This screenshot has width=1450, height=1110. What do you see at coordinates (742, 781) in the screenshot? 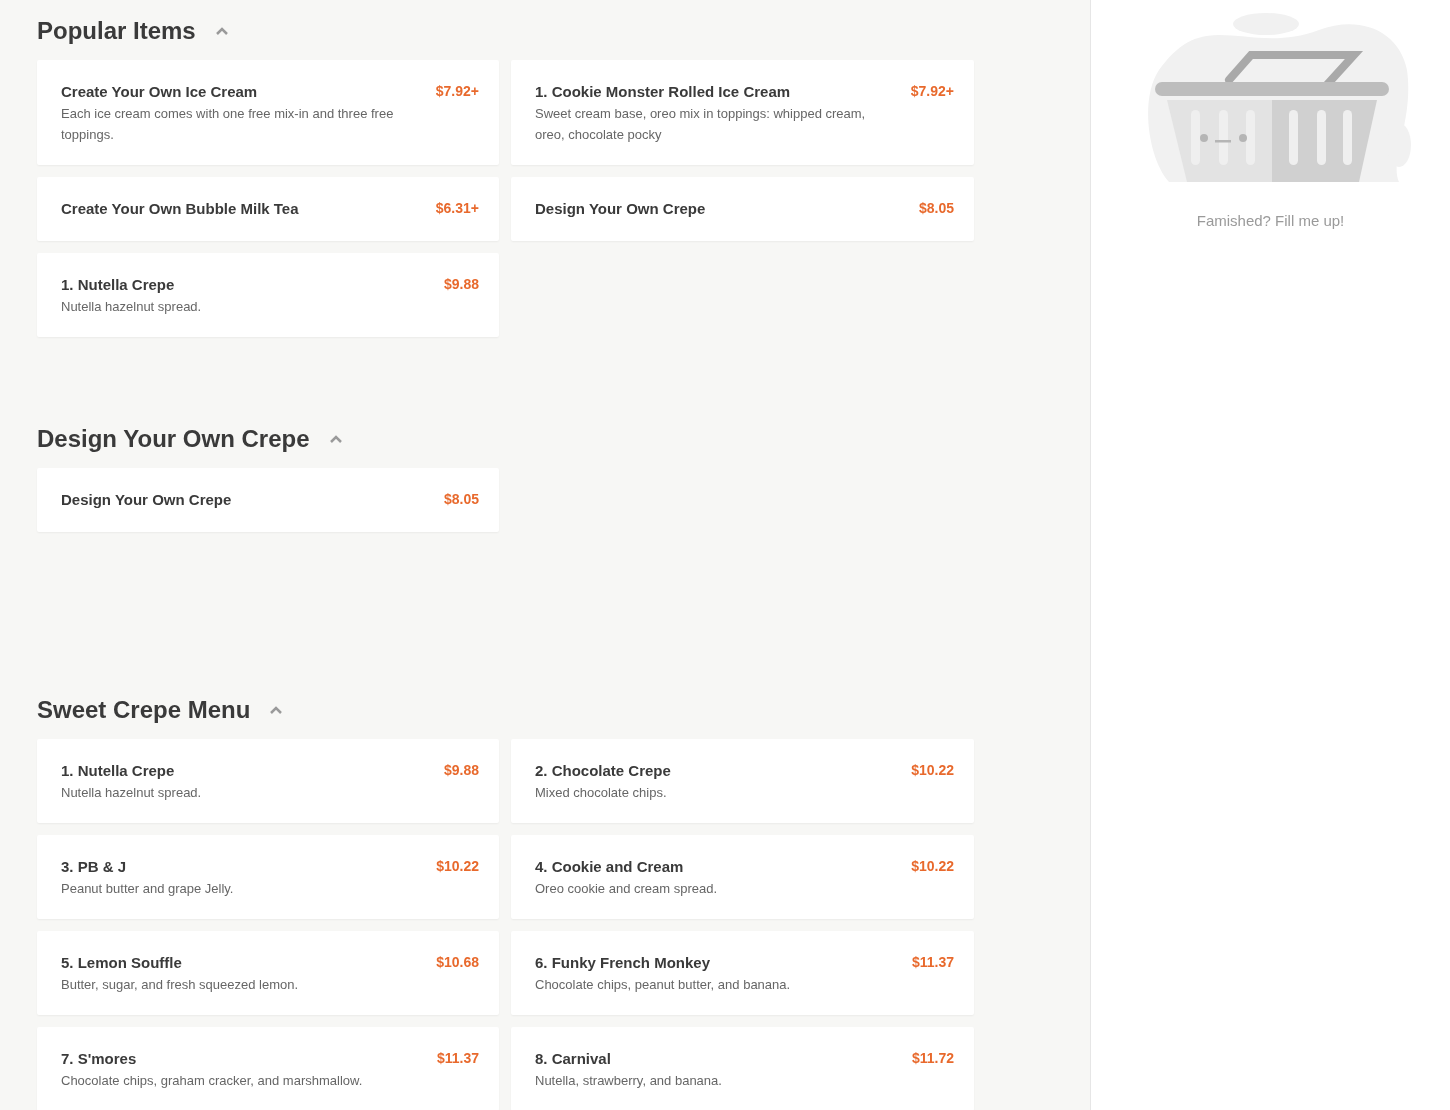
I see `menu-item-card: 2. Chocolate Crepe Mixed chocolate chips. $10.22` at bounding box center [742, 781].